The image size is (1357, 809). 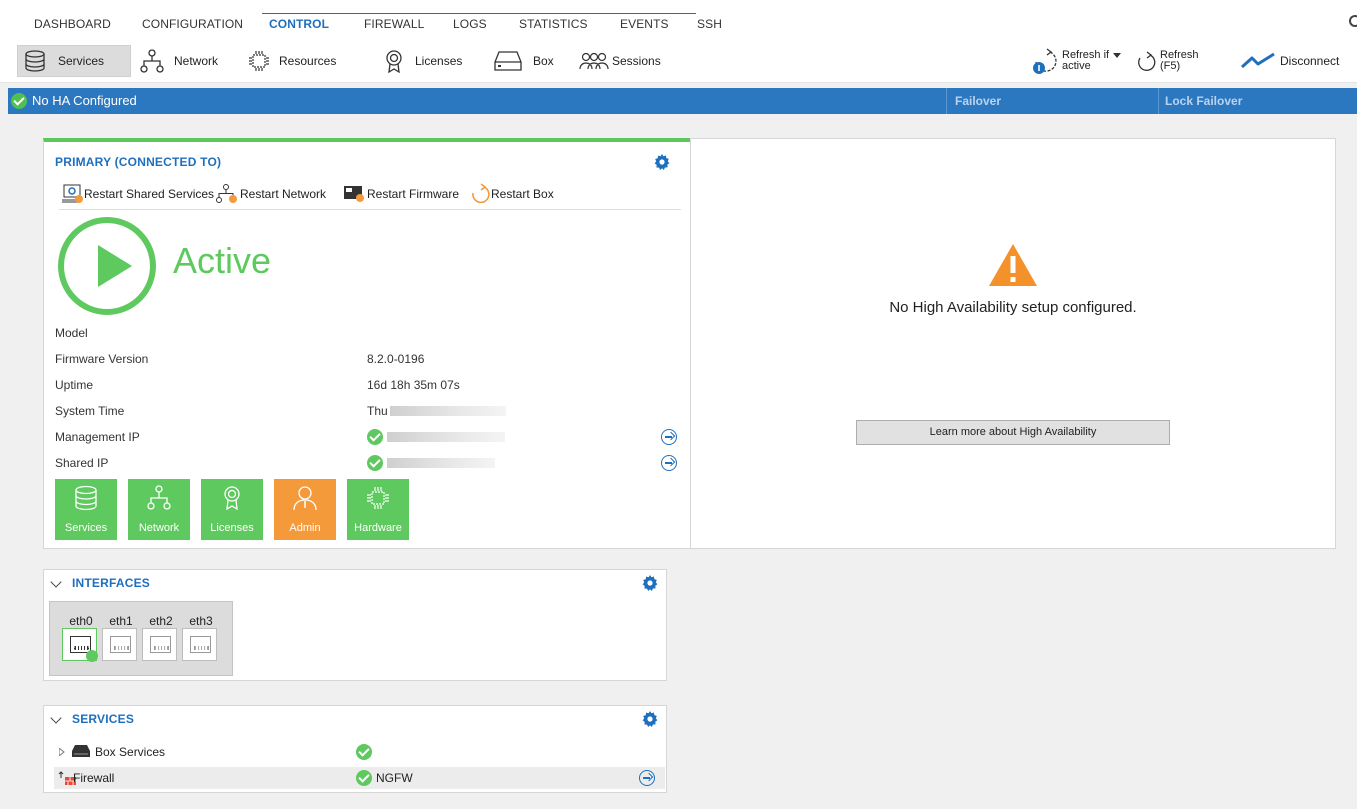 I want to click on network-button: Network, so click(x=179, y=61).